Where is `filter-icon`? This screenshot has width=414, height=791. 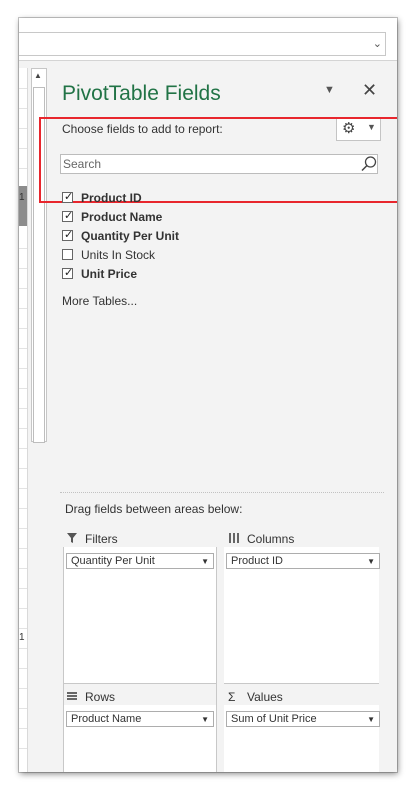
filter-icon is located at coordinates (72, 538).